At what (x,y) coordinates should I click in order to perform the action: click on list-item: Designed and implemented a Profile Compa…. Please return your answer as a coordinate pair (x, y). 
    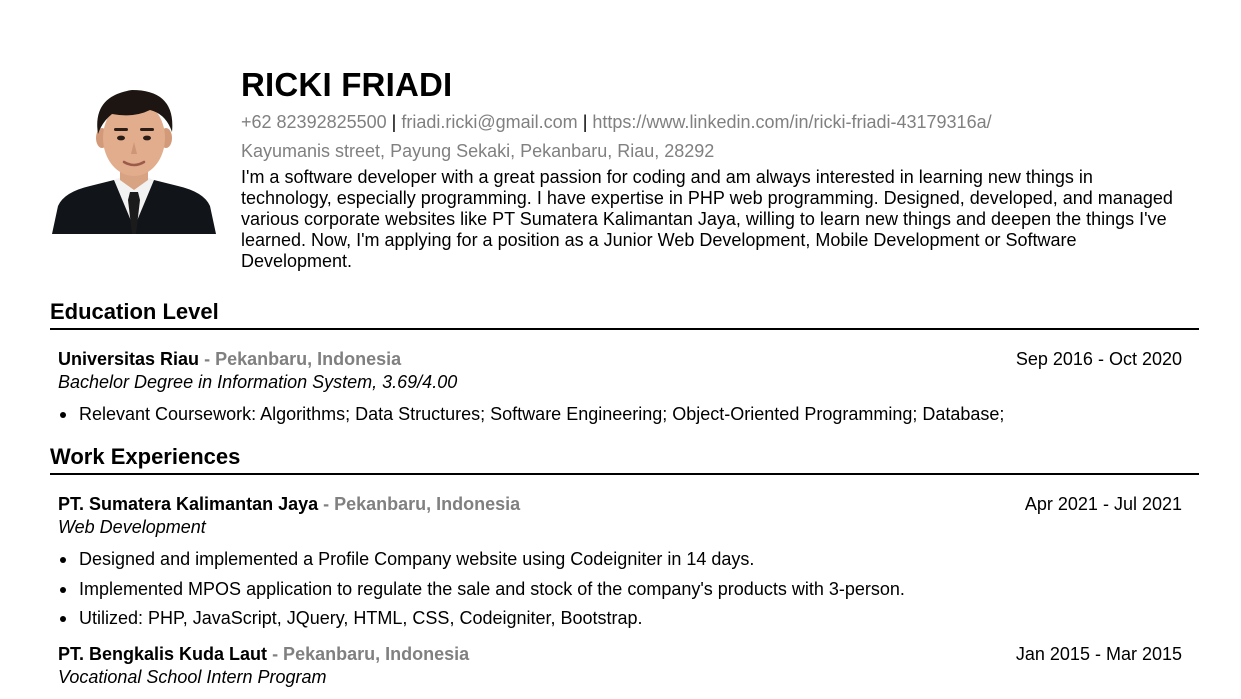
    Looking at the image, I should click on (620, 560).